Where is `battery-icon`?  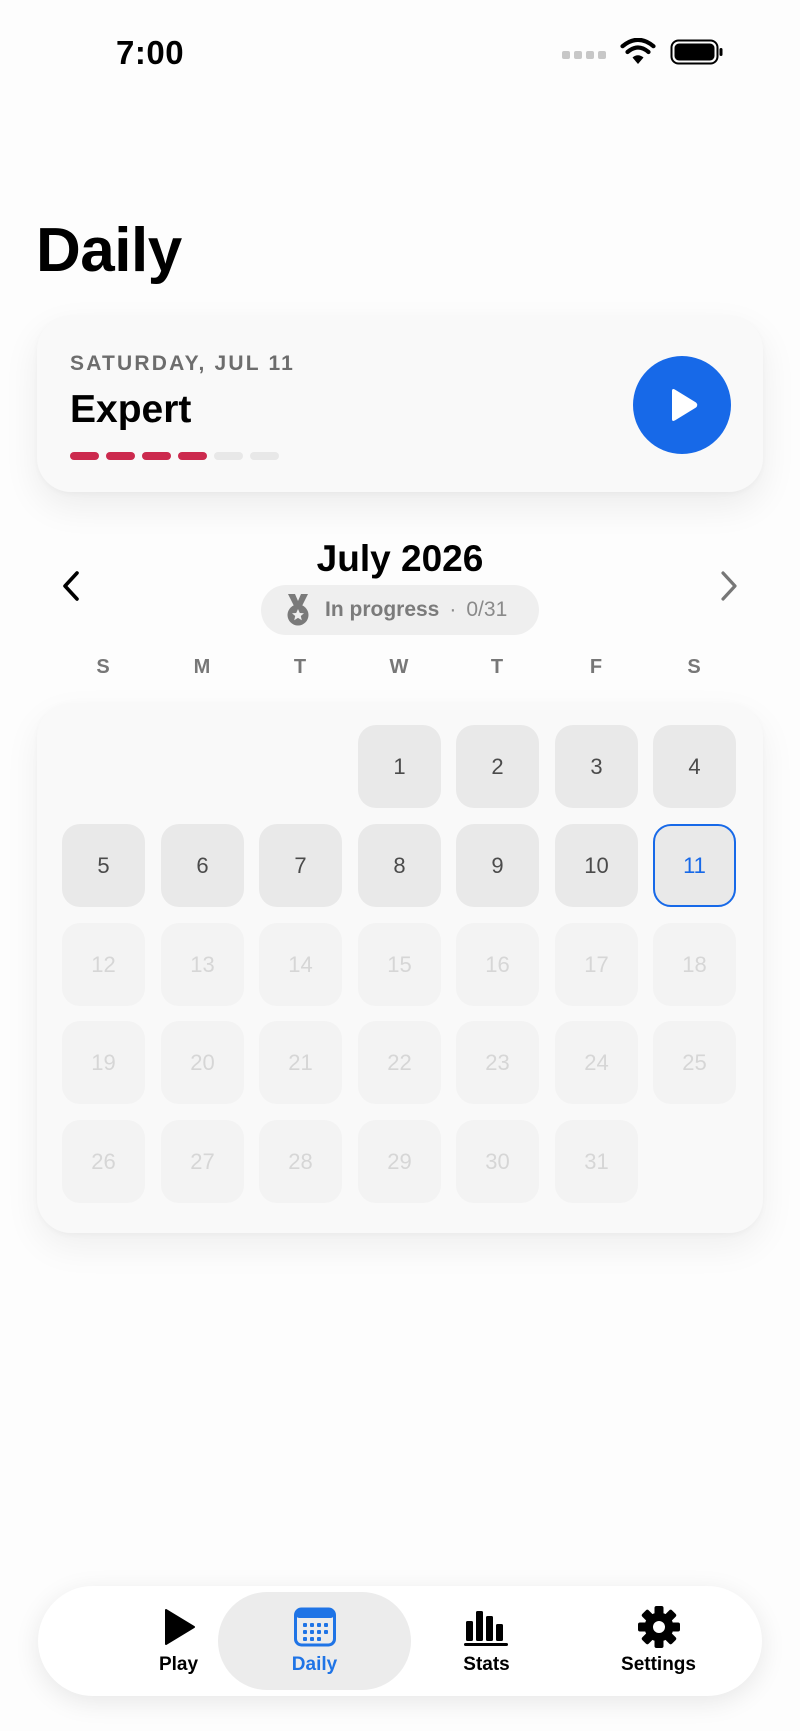
battery-icon is located at coordinates (696, 52).